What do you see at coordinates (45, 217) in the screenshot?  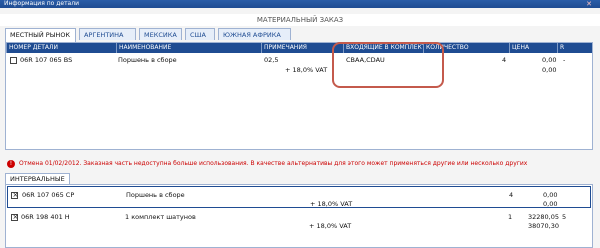 I see `part-number: 06R 198 401 H` at bounding box center [45, 217].